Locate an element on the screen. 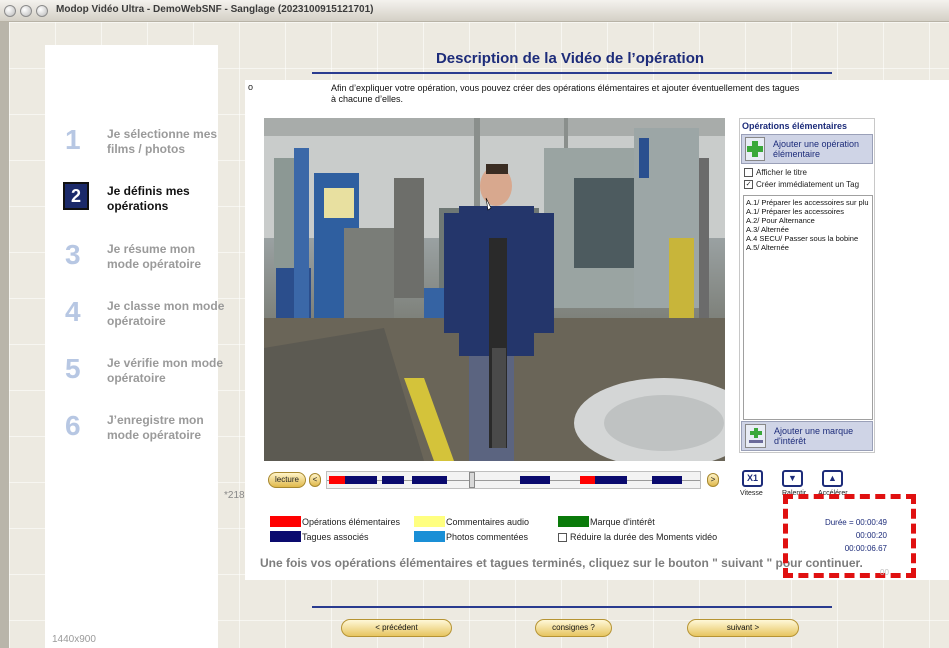 This screenshot has width=949, height=648. timeline-next-arrow: > is located at coordinates (713, 480).